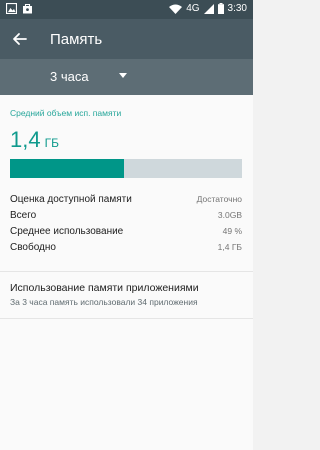 This screenshot has height=450, width=320. I want to click on apps-memory-title: Использование памяти приложениями, so click(104, 288).